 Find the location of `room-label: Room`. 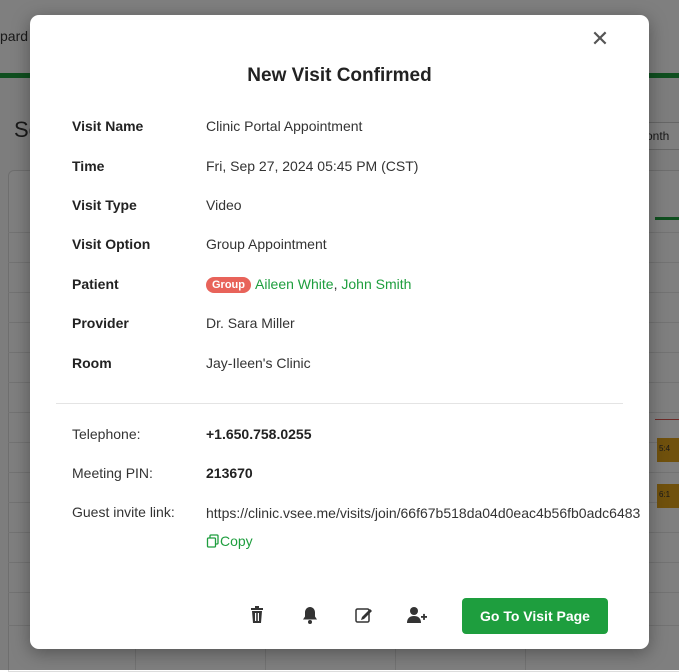

room-label: Room is located at coordinates (92, 363).